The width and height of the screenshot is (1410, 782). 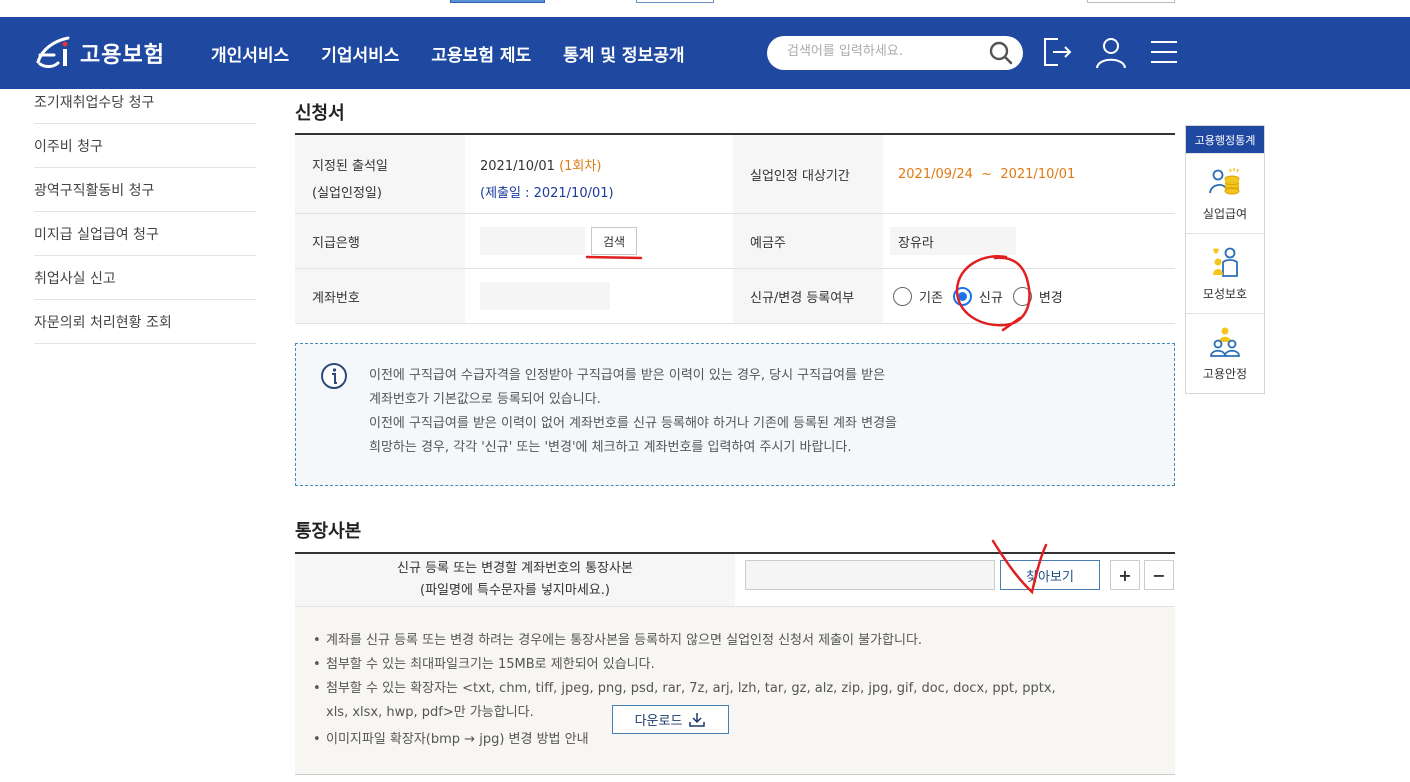 I want to click on search-icon, so click(x=1001, y=53).